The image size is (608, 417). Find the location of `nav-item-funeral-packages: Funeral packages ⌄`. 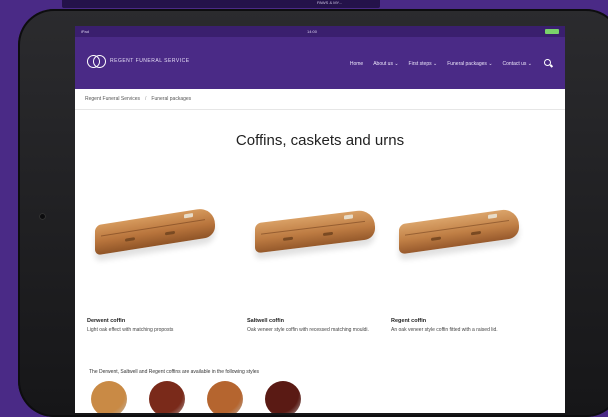

nav-item-funeral-packages: Funeral packages ⌄ is located at coordinates (469, 64).